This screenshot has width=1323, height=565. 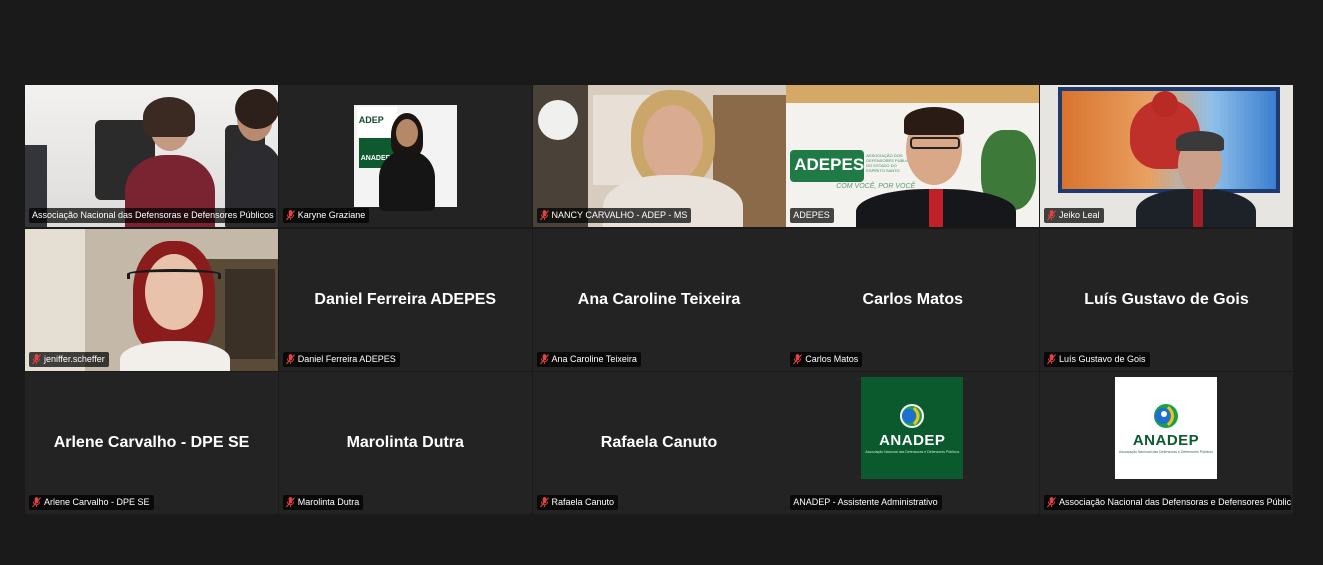 What do you see at coordinates (331, 215) in the screenshot?
I see `participant-name: Karyne Graziane` at bounding box center [331, 215].